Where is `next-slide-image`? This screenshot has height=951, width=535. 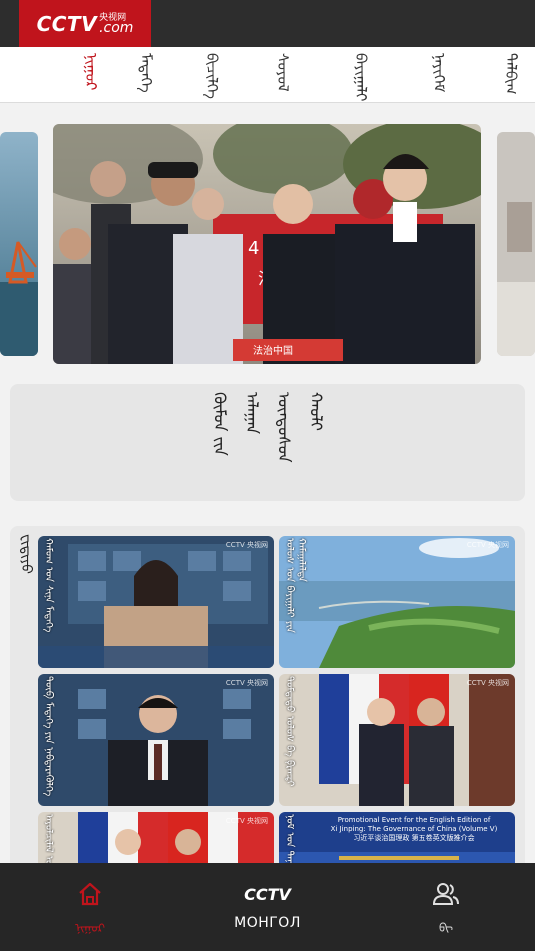
next-slide-image is located at coordinates (516, 244).